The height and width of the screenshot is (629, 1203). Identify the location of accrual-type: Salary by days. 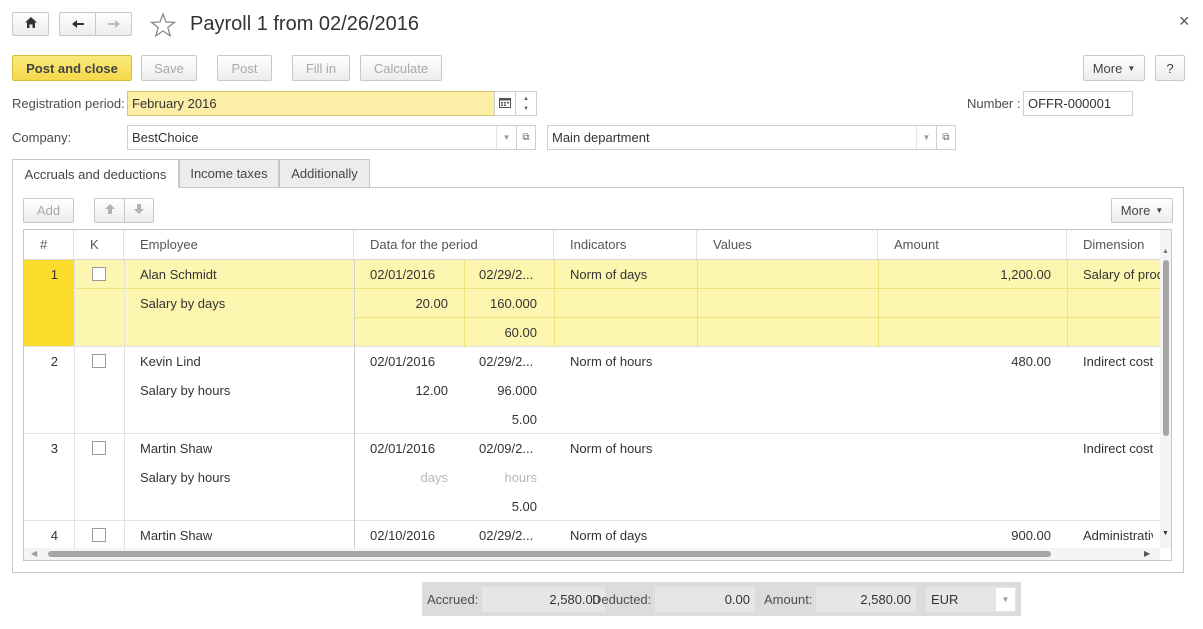
(182, 303).